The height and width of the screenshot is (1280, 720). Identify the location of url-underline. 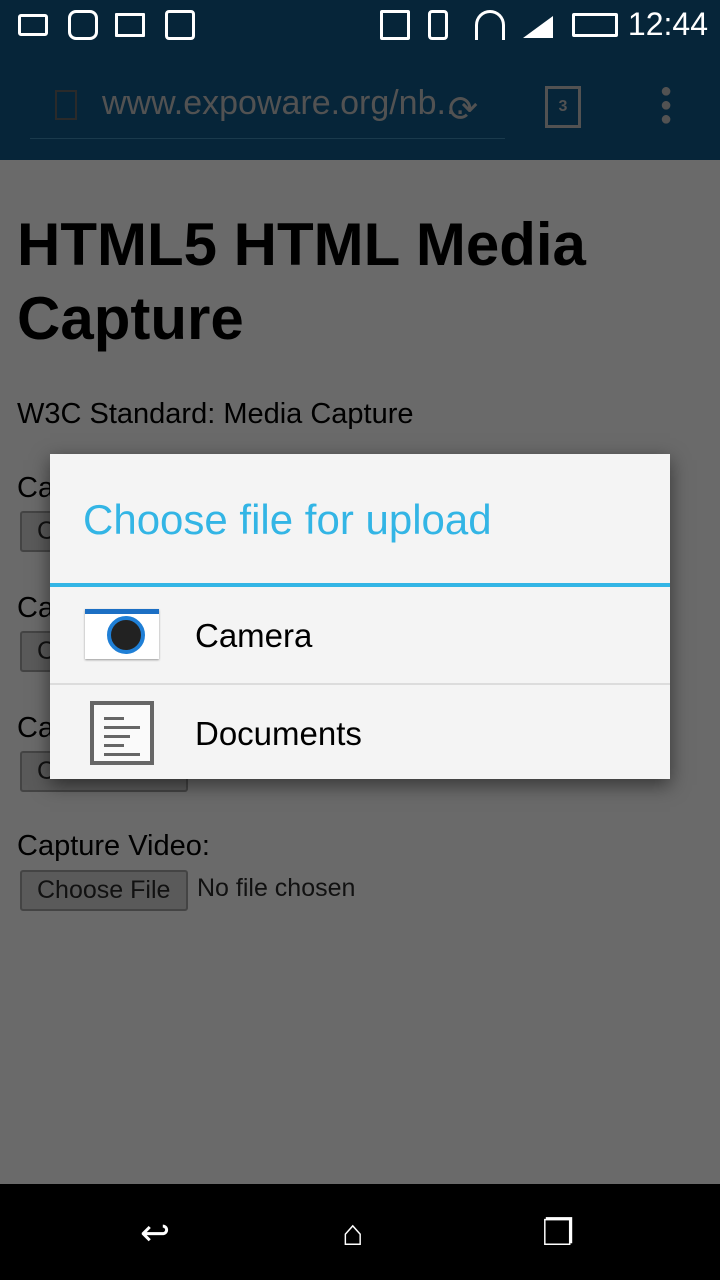
(267, 138).